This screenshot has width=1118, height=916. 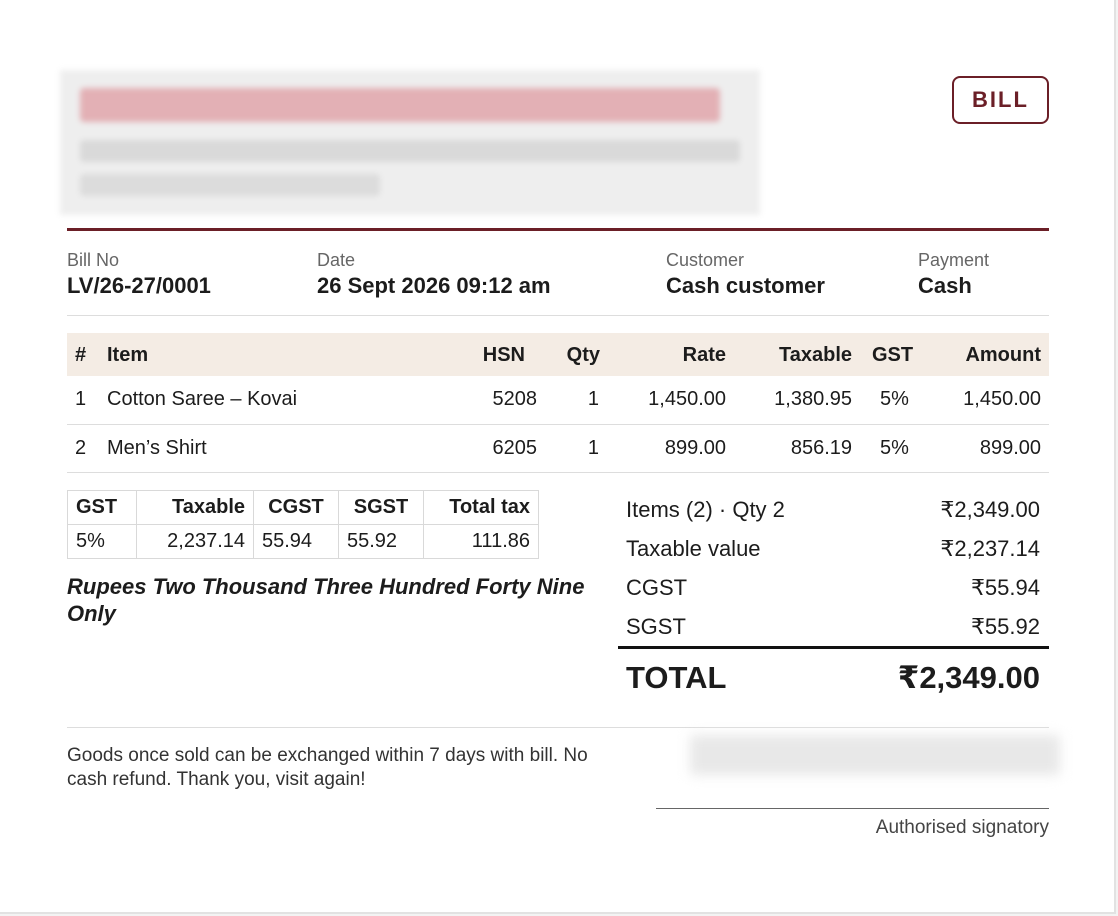 I want to click on customer-block: Customer Cash customer, so click(x=745, y=274).